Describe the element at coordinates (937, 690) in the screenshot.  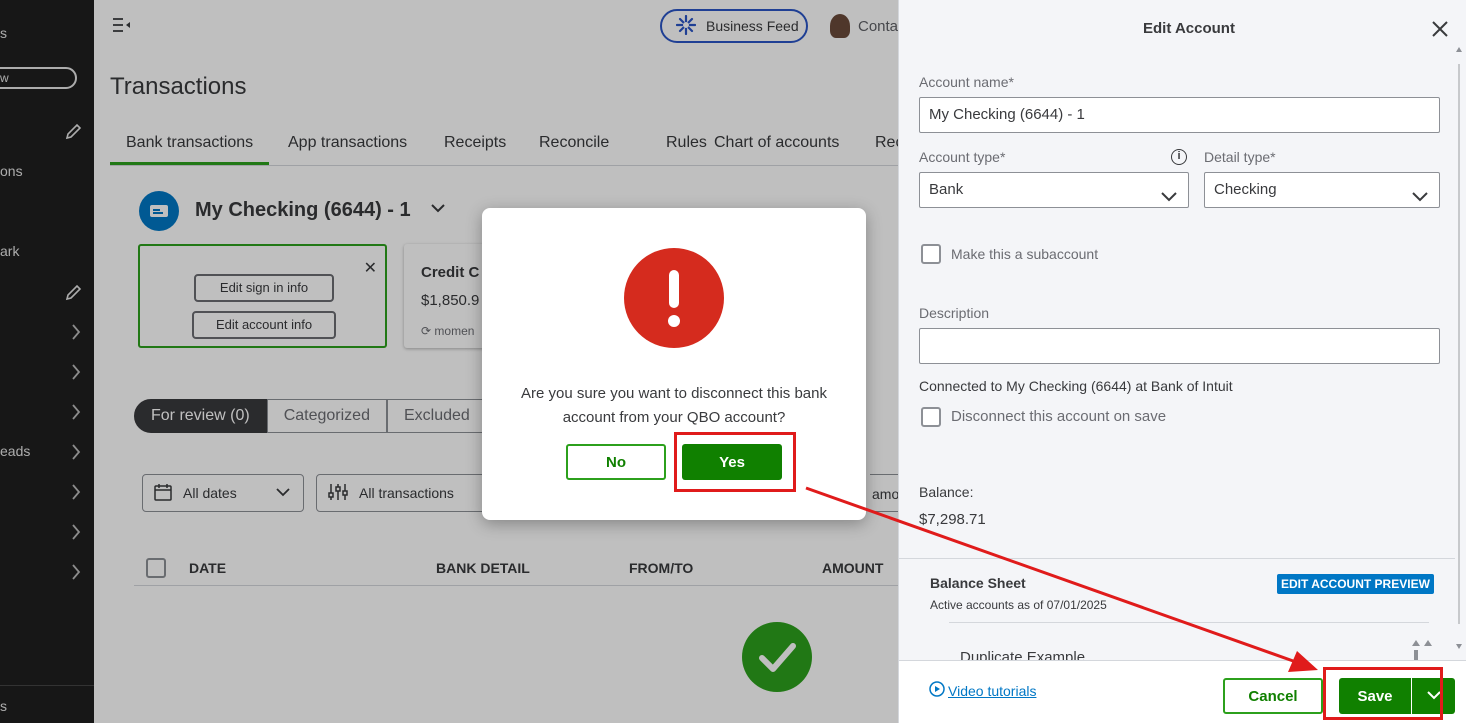
I see `play-circle-icon` at that location.